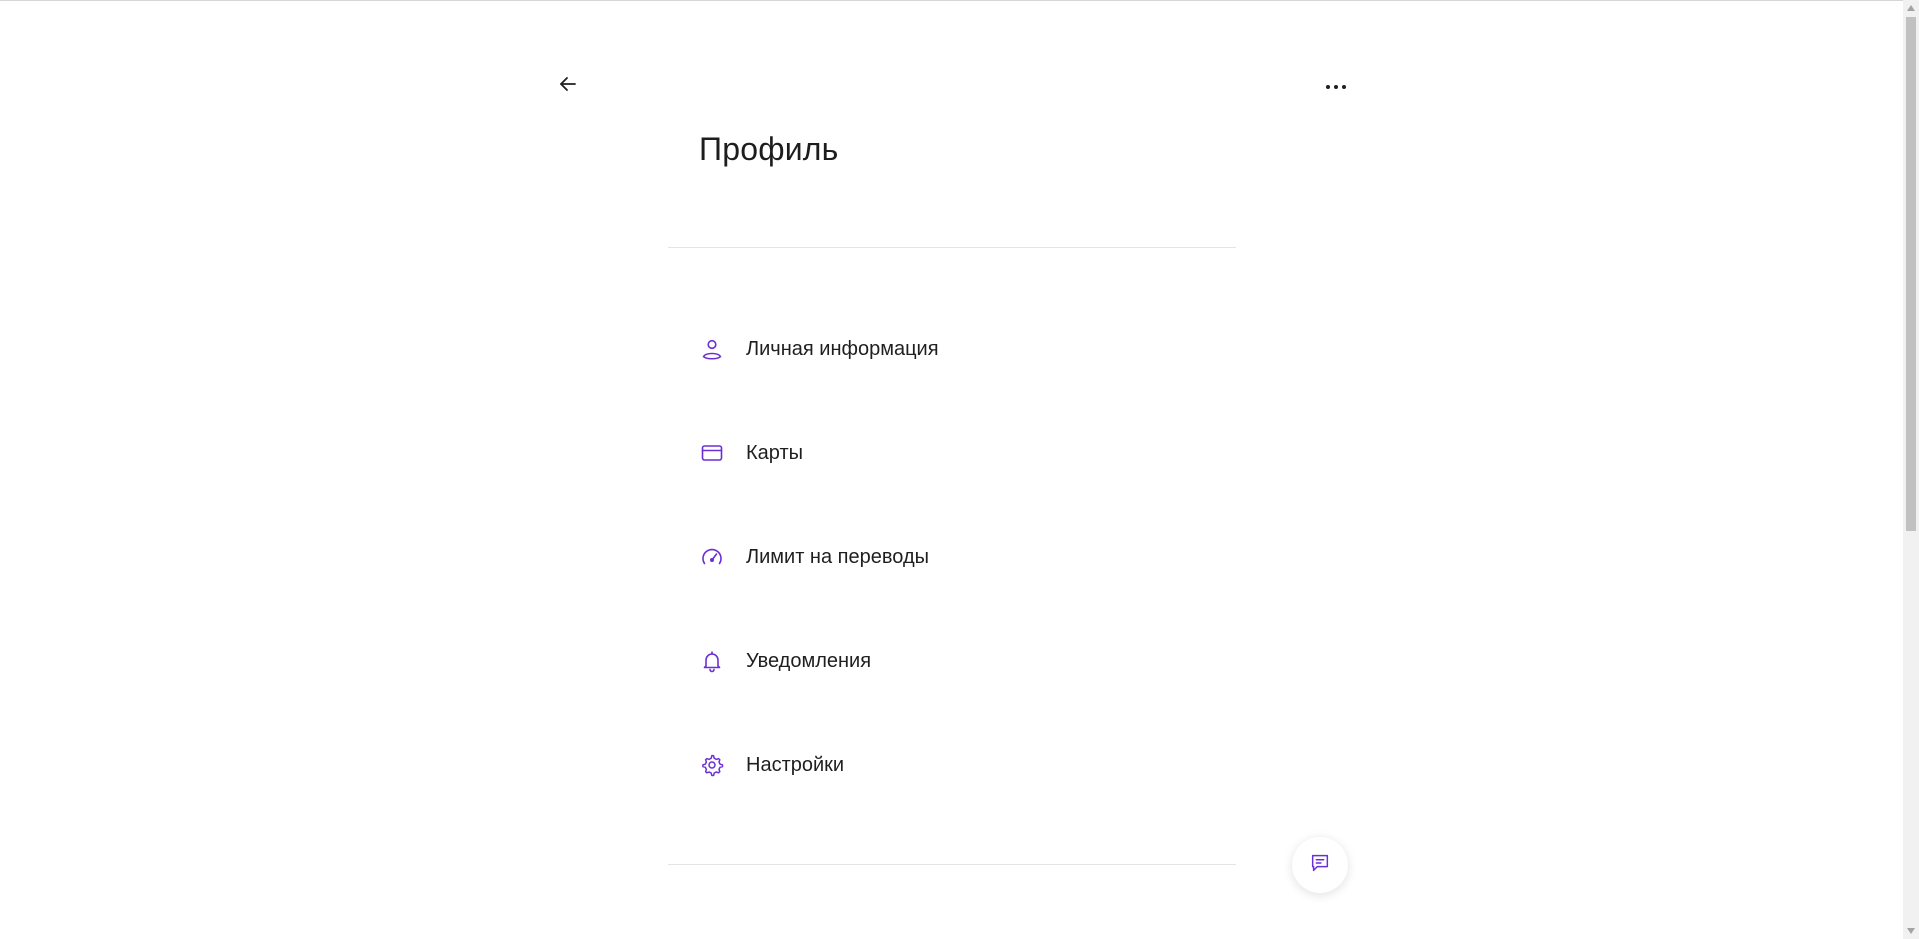 This screenshot has height=939, width=1919. I want to click on vertical-scrollbar, so click(1911, 469).